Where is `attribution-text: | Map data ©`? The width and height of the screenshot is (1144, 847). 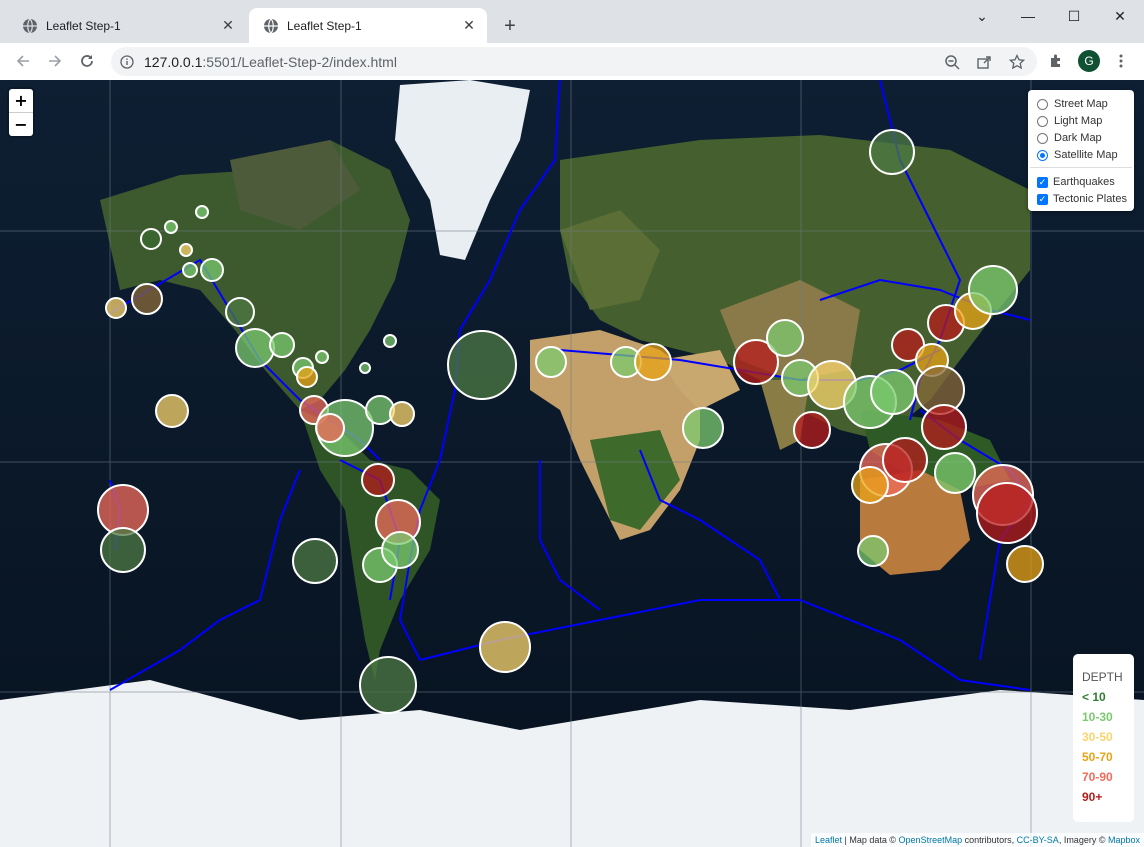 attribution-text: | Map data © is located at coordinates (870, 840).